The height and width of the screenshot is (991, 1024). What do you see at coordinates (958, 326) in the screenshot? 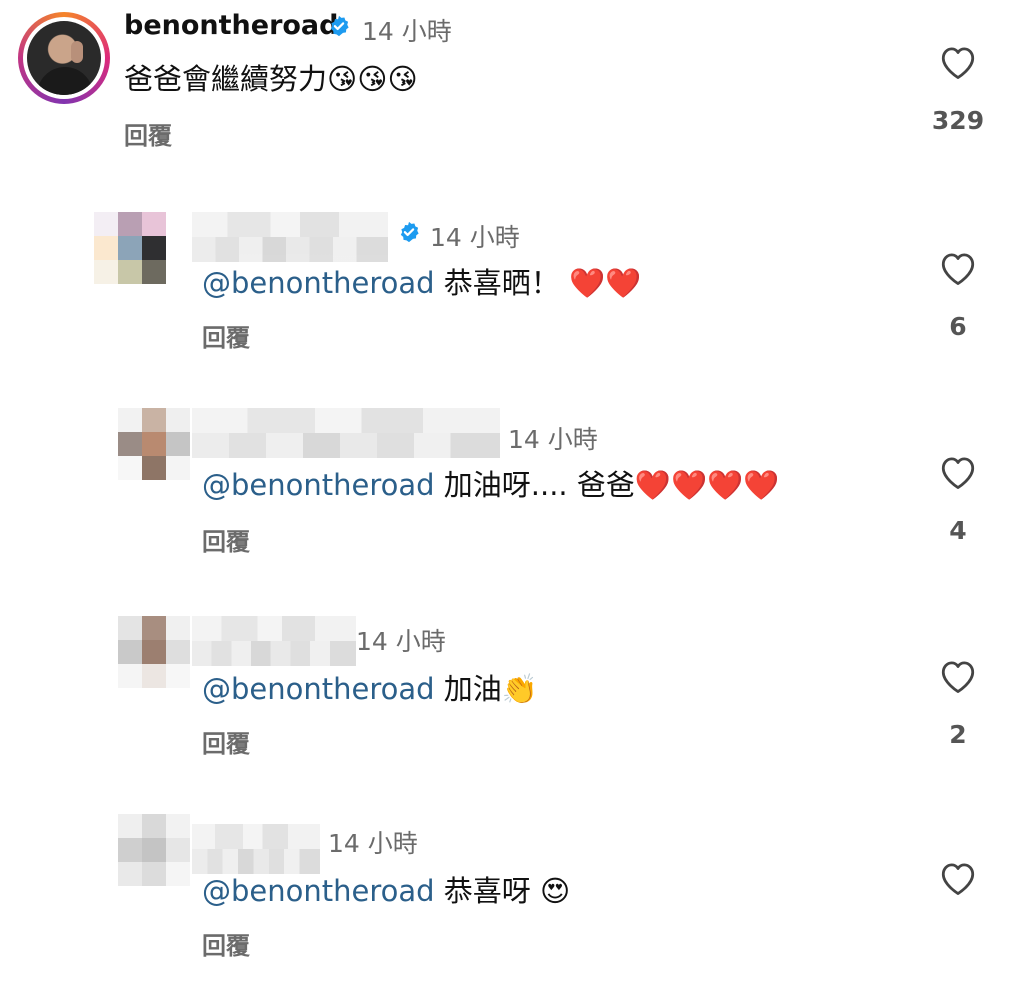
I see `like-count: 6` at bounding box center [958, 326].